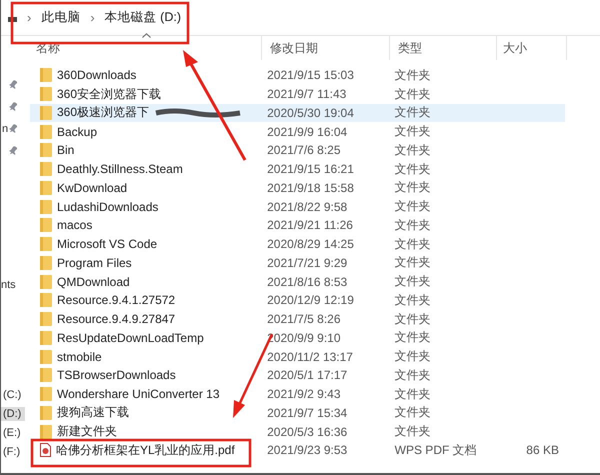  I want to click on selected-row: 360极速浏览器下 2020/5/30 19:04 文件夹, so click(297, 113).